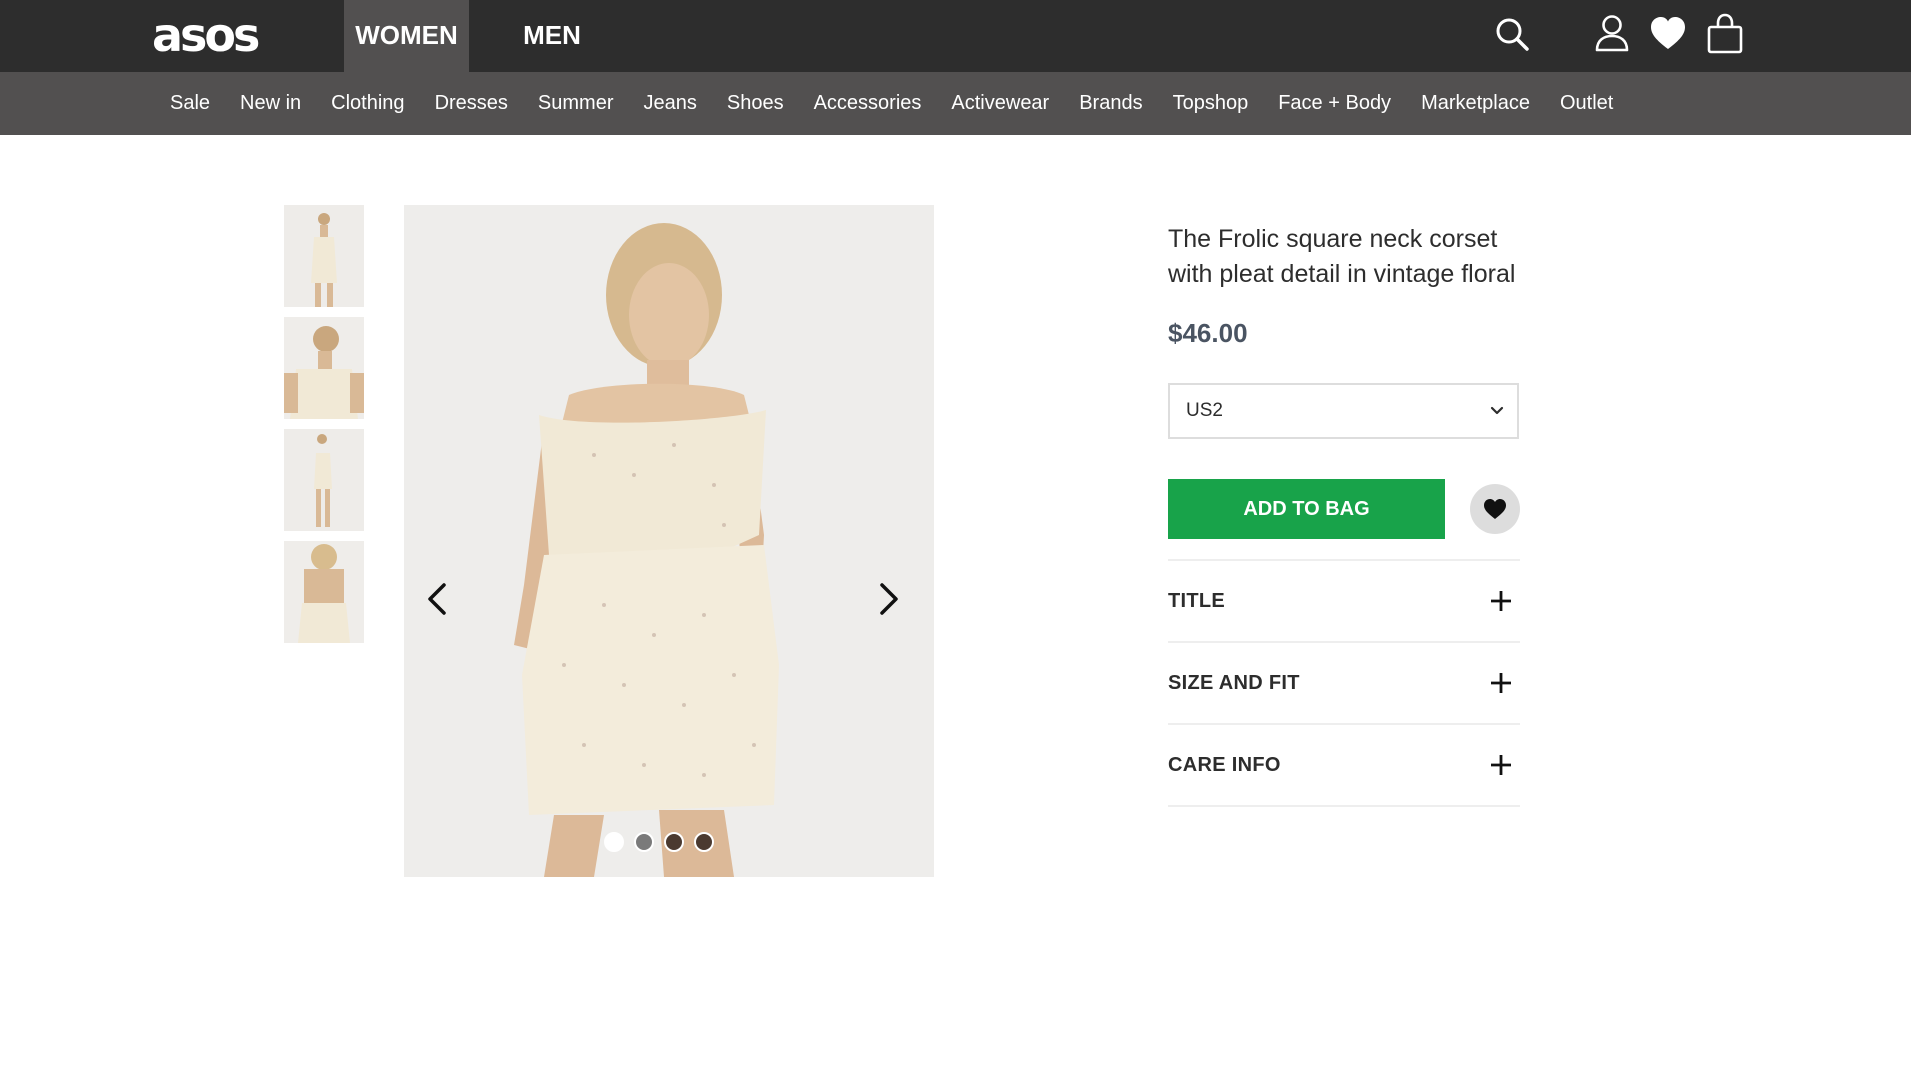 The width and height of the screenshot is (1911, 1088). I want to click on nav-item-dresses: Dresses, so click(471, 103).